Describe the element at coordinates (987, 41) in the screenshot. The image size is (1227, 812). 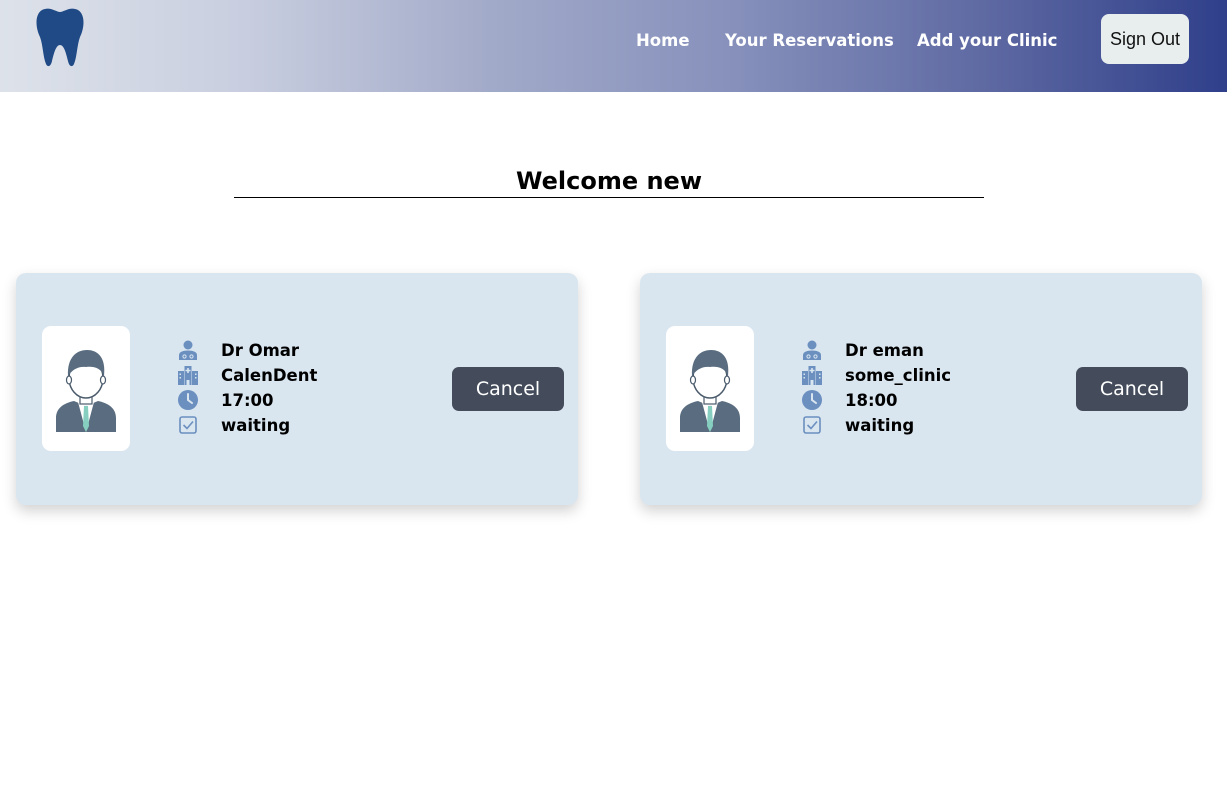
I see `nav-add-clinic-link: Add your Clinic` at that location.